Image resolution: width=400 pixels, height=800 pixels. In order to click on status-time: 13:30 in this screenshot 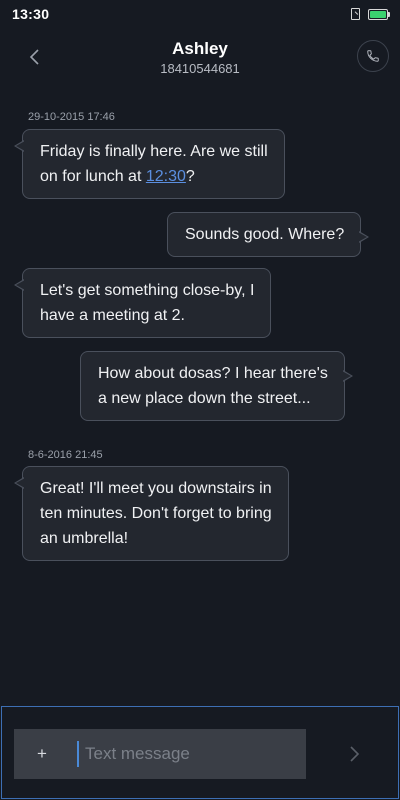, I will do `click(31, 14)`.